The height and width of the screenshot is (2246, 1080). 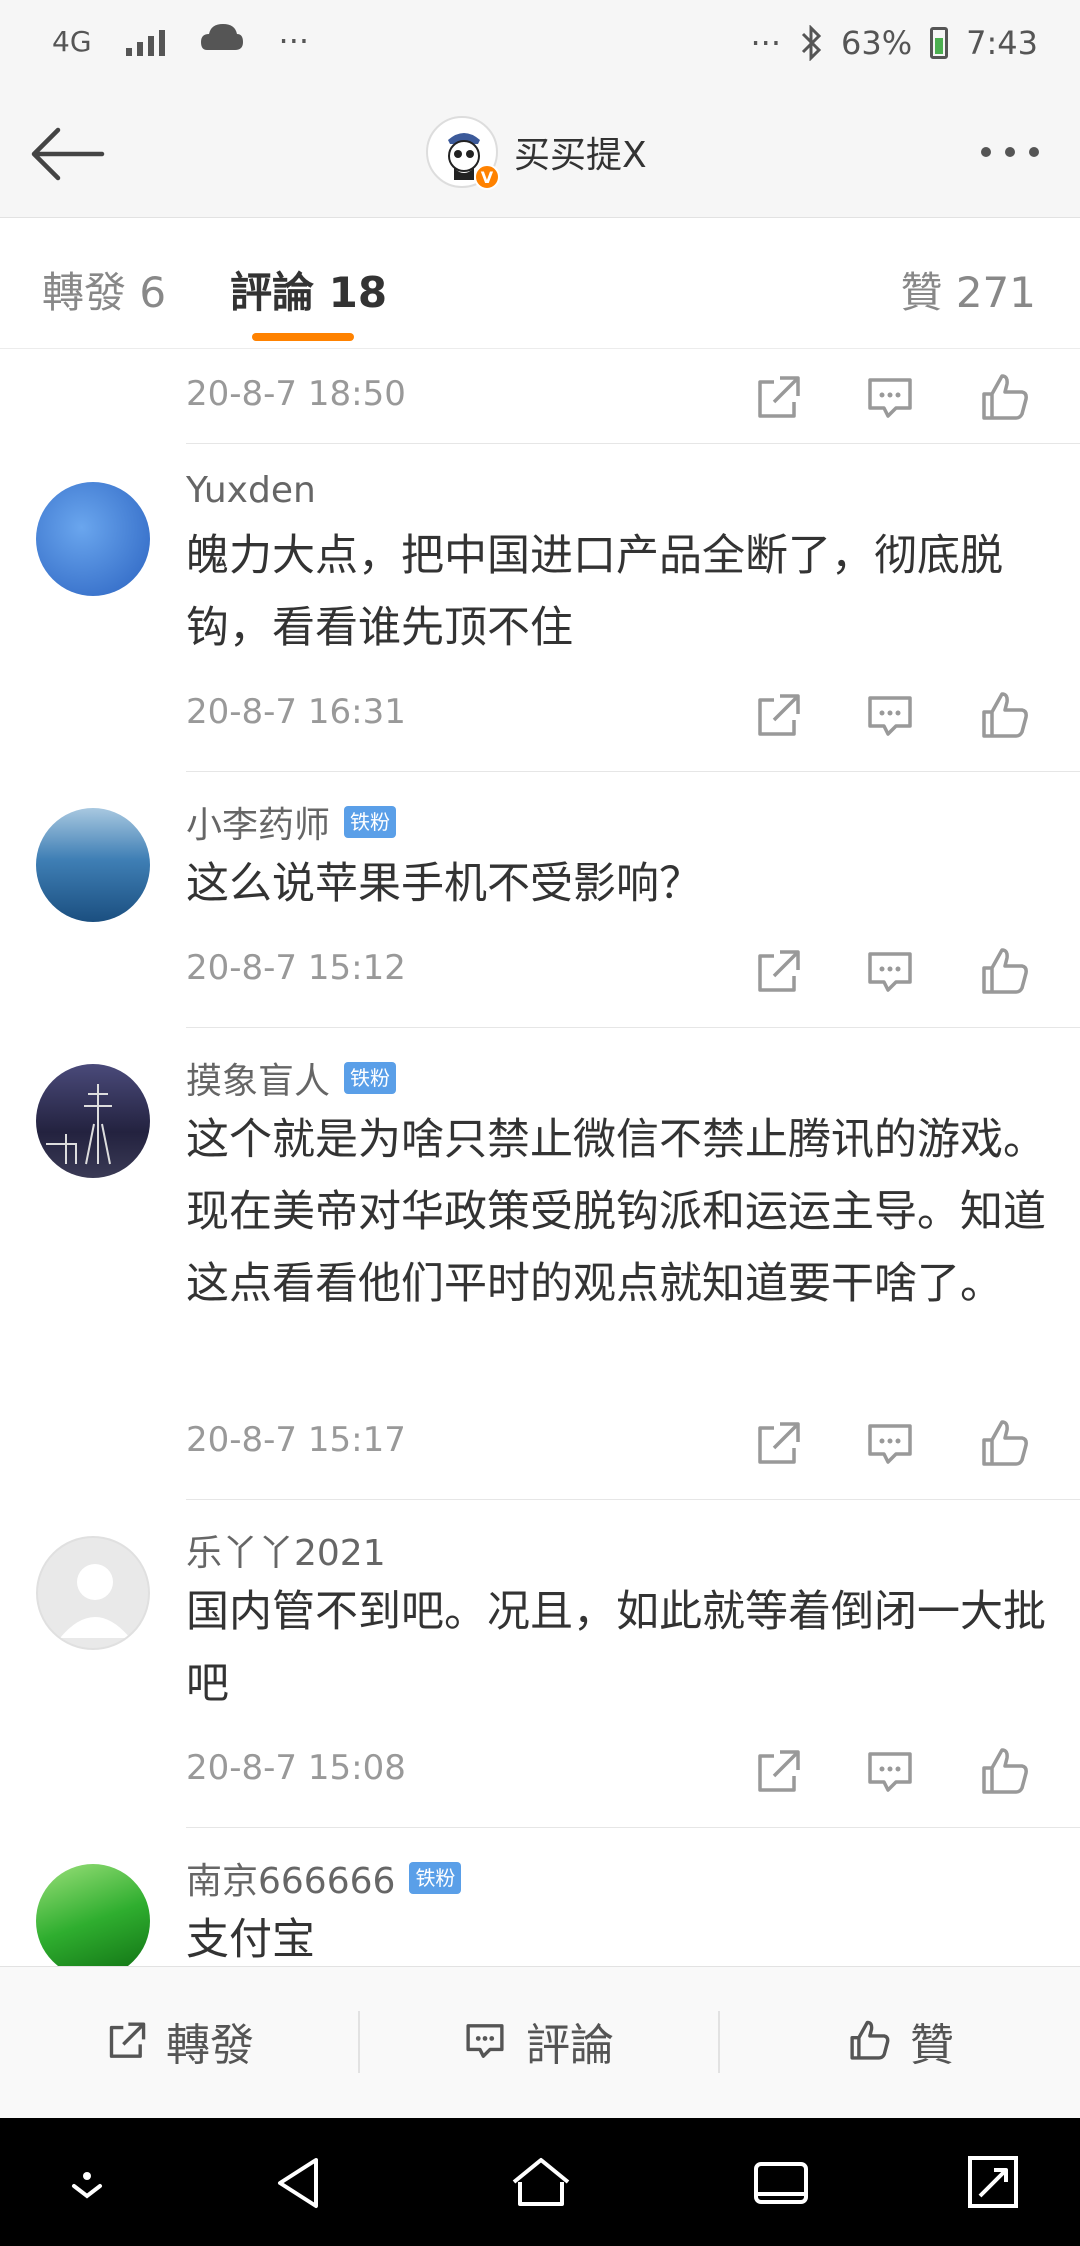 What do you see at coordinates (221, 37) in the screenshot?
I see `cloud-app-icon` at bounding box center [221, 37].